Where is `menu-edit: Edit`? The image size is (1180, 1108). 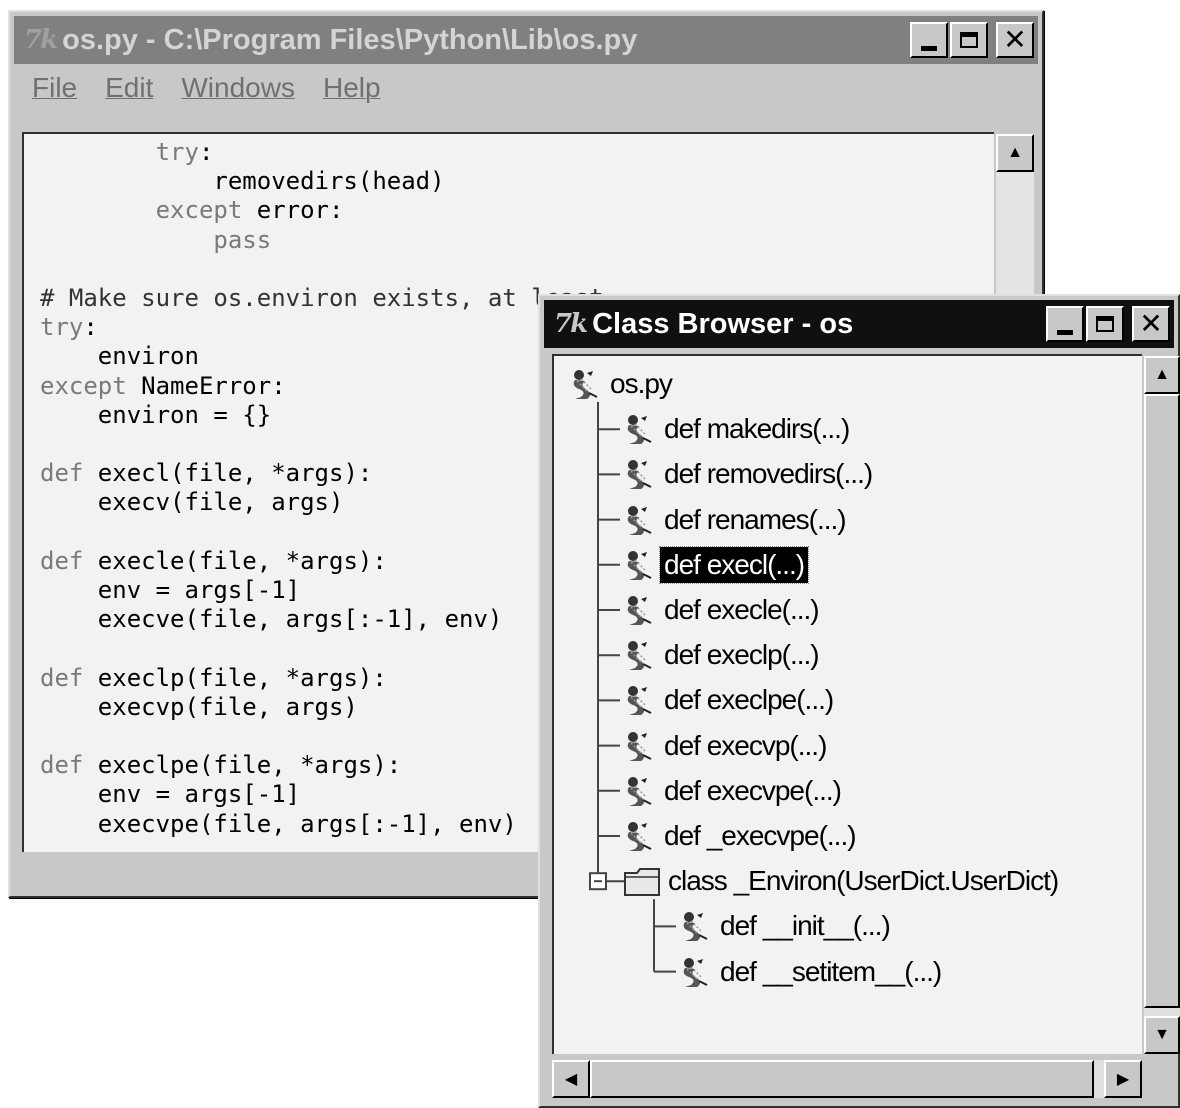 menu-edit: Edit is located at coordinates (129, 88).